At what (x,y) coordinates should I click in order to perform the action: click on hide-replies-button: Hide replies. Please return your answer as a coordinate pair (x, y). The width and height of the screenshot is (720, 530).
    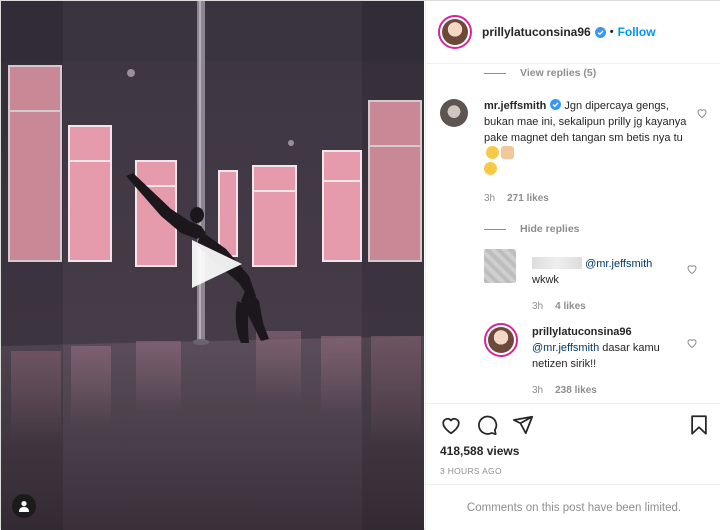
    Looking at the image, I should click on (532, 229).